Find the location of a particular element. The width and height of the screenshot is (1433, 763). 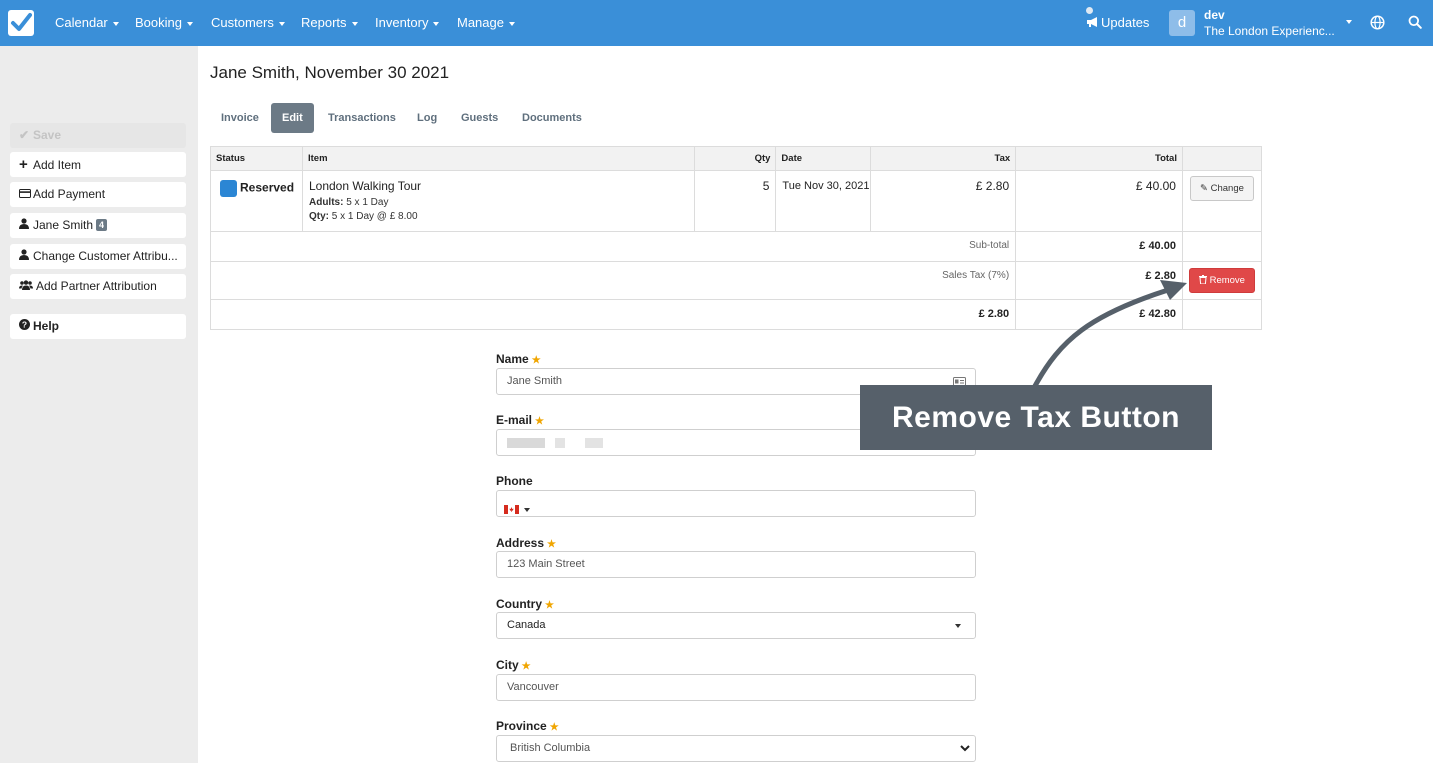

status-cell: Reserved is located at coordinates (256, 201).